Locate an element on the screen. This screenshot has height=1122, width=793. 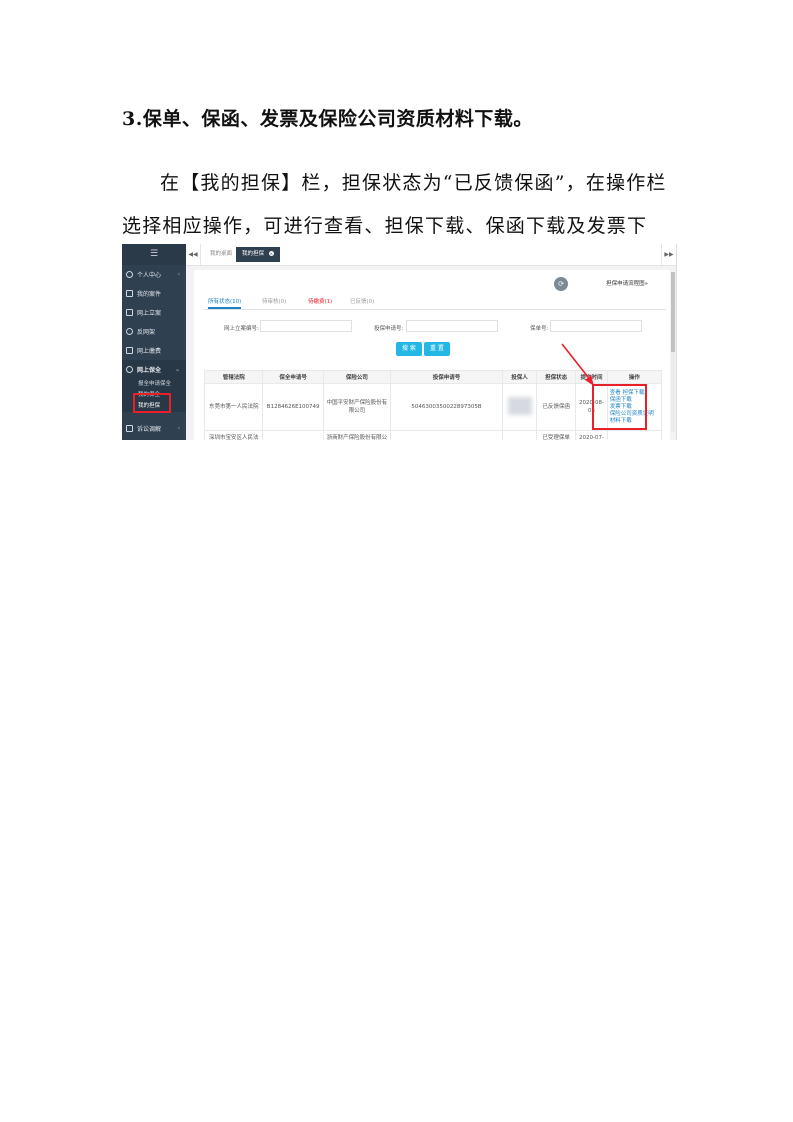
highlight-box is located at coordinates (619, 407).